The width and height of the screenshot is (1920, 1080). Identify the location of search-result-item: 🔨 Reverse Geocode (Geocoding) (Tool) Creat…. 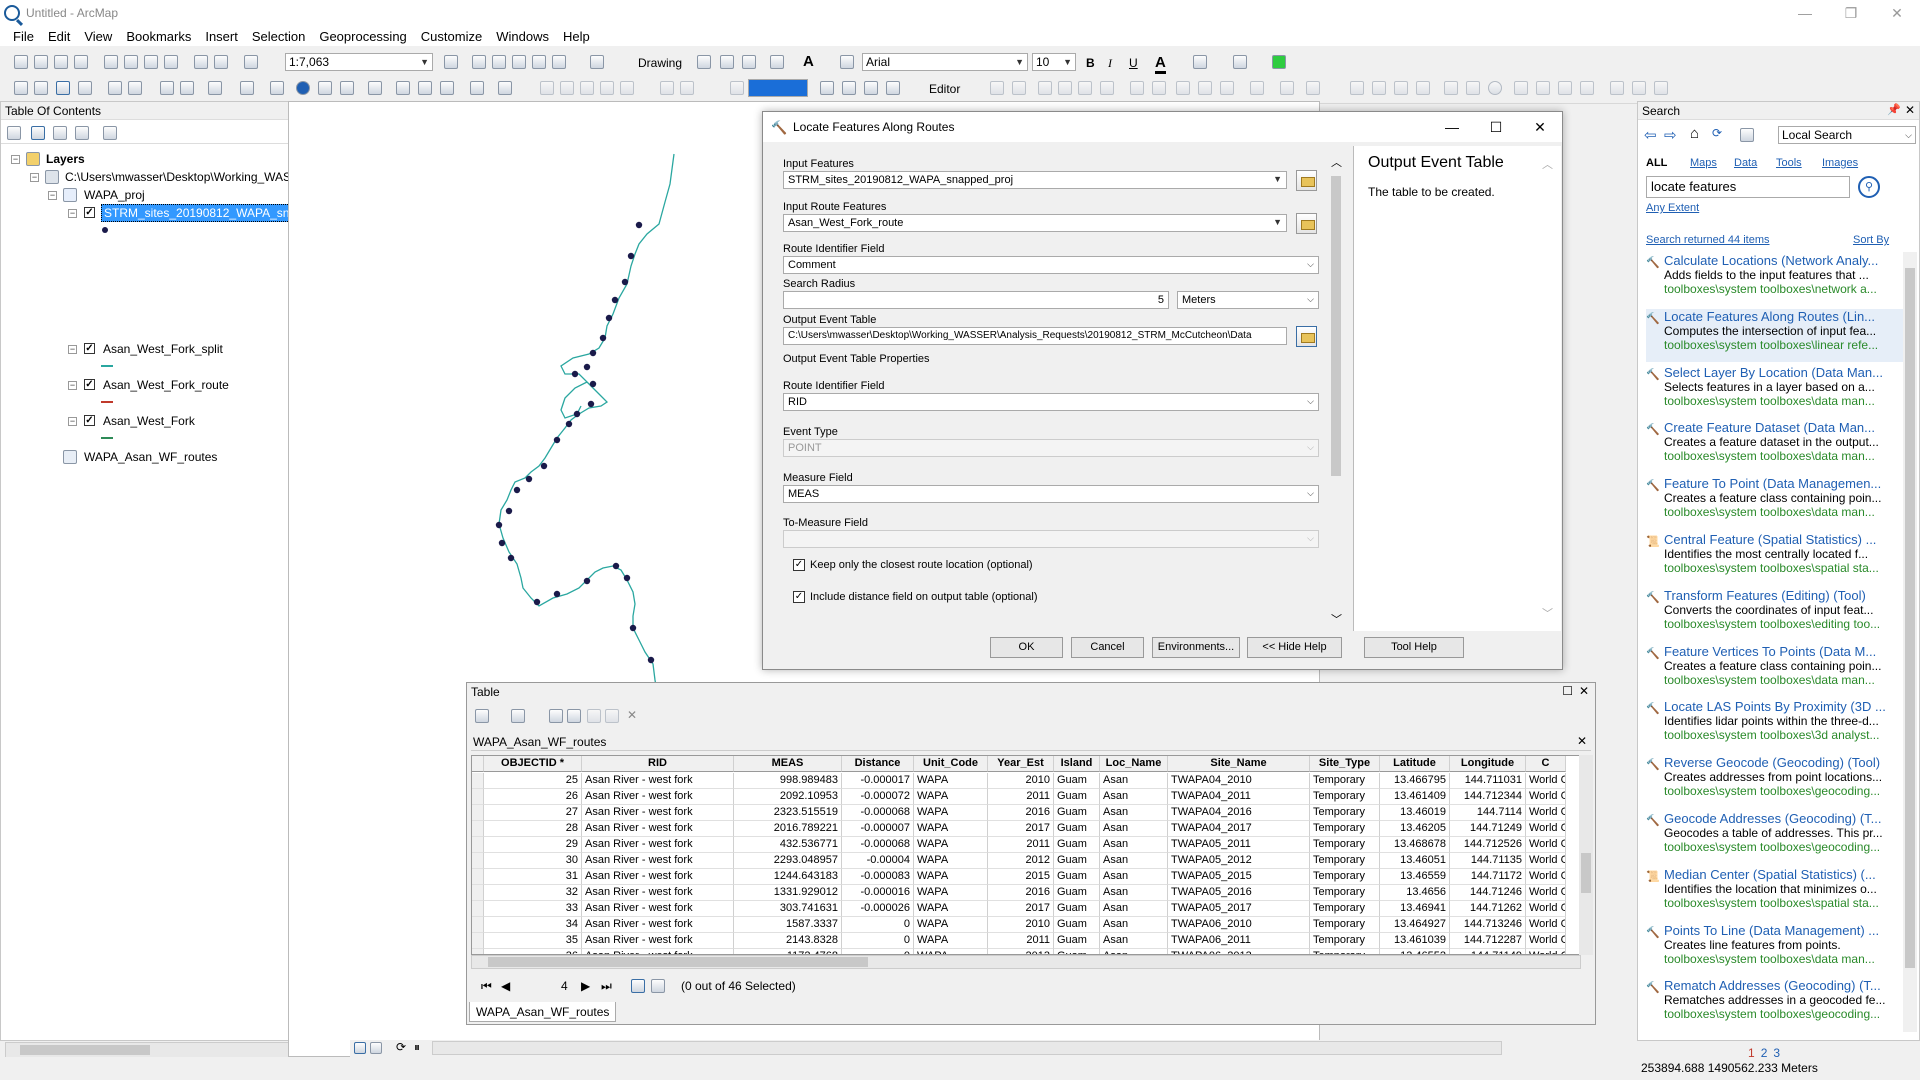
(1777, 781).